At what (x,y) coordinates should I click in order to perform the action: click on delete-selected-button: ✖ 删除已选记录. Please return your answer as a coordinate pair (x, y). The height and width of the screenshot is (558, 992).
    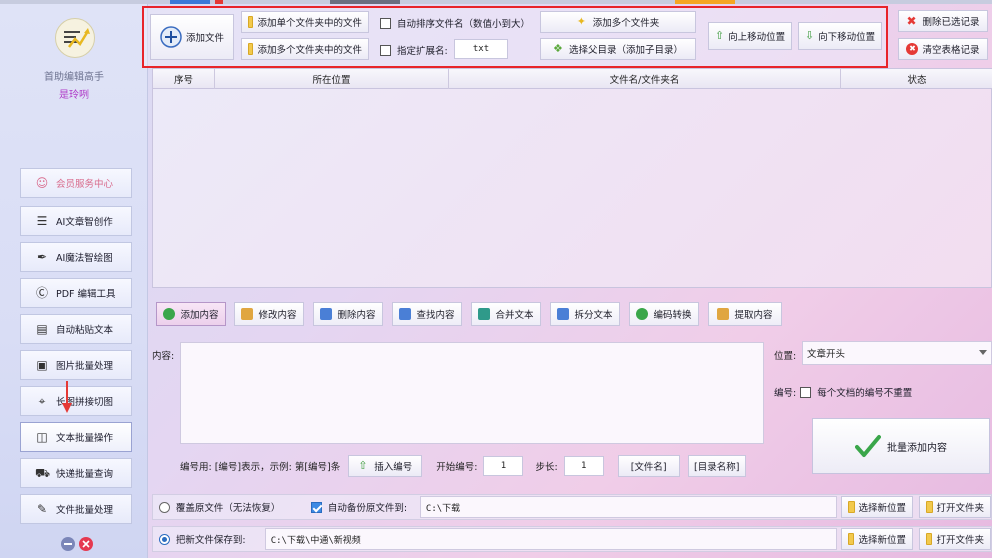
    Looking at the image, I should click on (943, 21).